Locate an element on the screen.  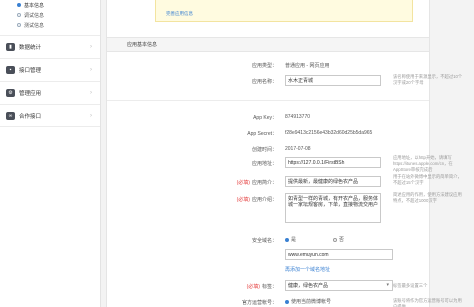
app-intro-label-text: 应用简介： is located at coordinates (264, 183).